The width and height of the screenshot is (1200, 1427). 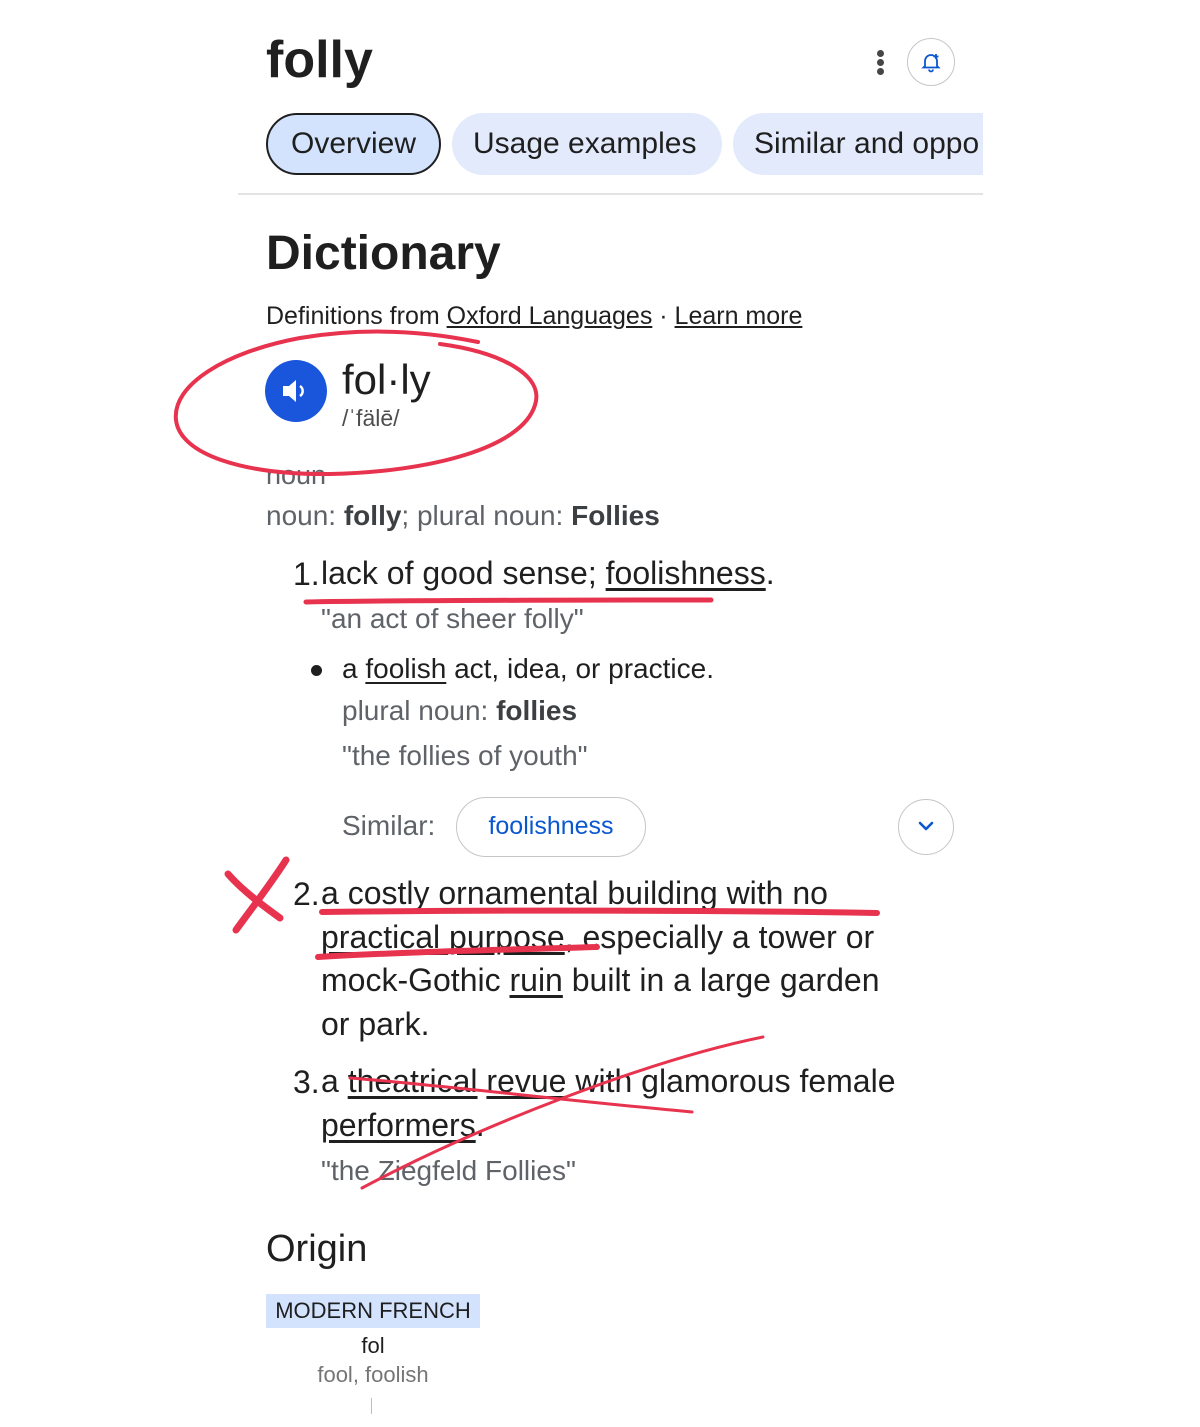 I want to click on headword-syllabified: fol·ly, so click(x=386, y=379).